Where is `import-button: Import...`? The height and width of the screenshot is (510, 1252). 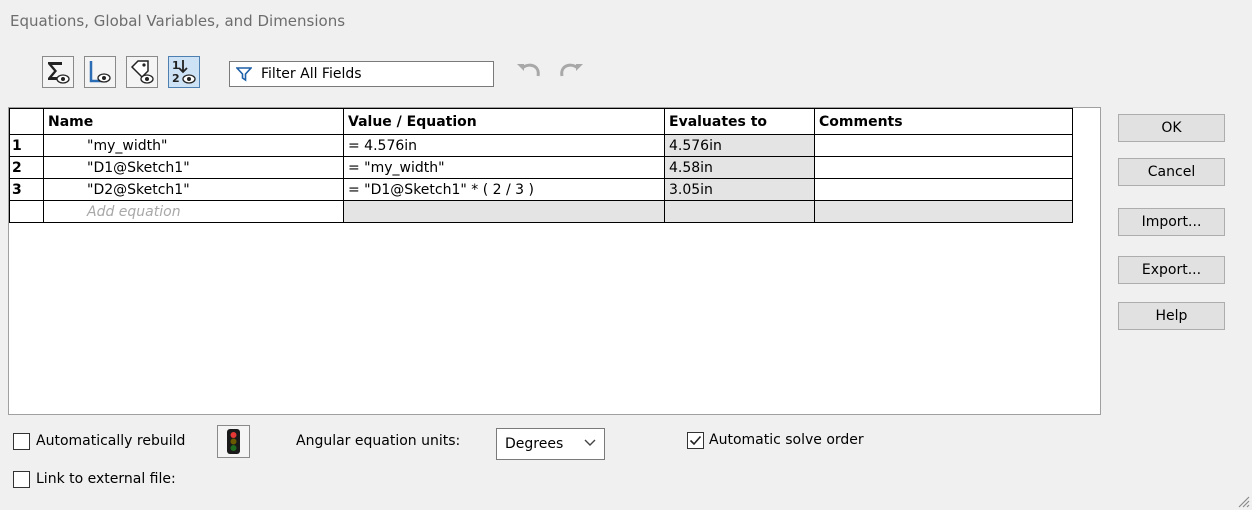 import-button: Import... is located at coordinates (1171, 222).